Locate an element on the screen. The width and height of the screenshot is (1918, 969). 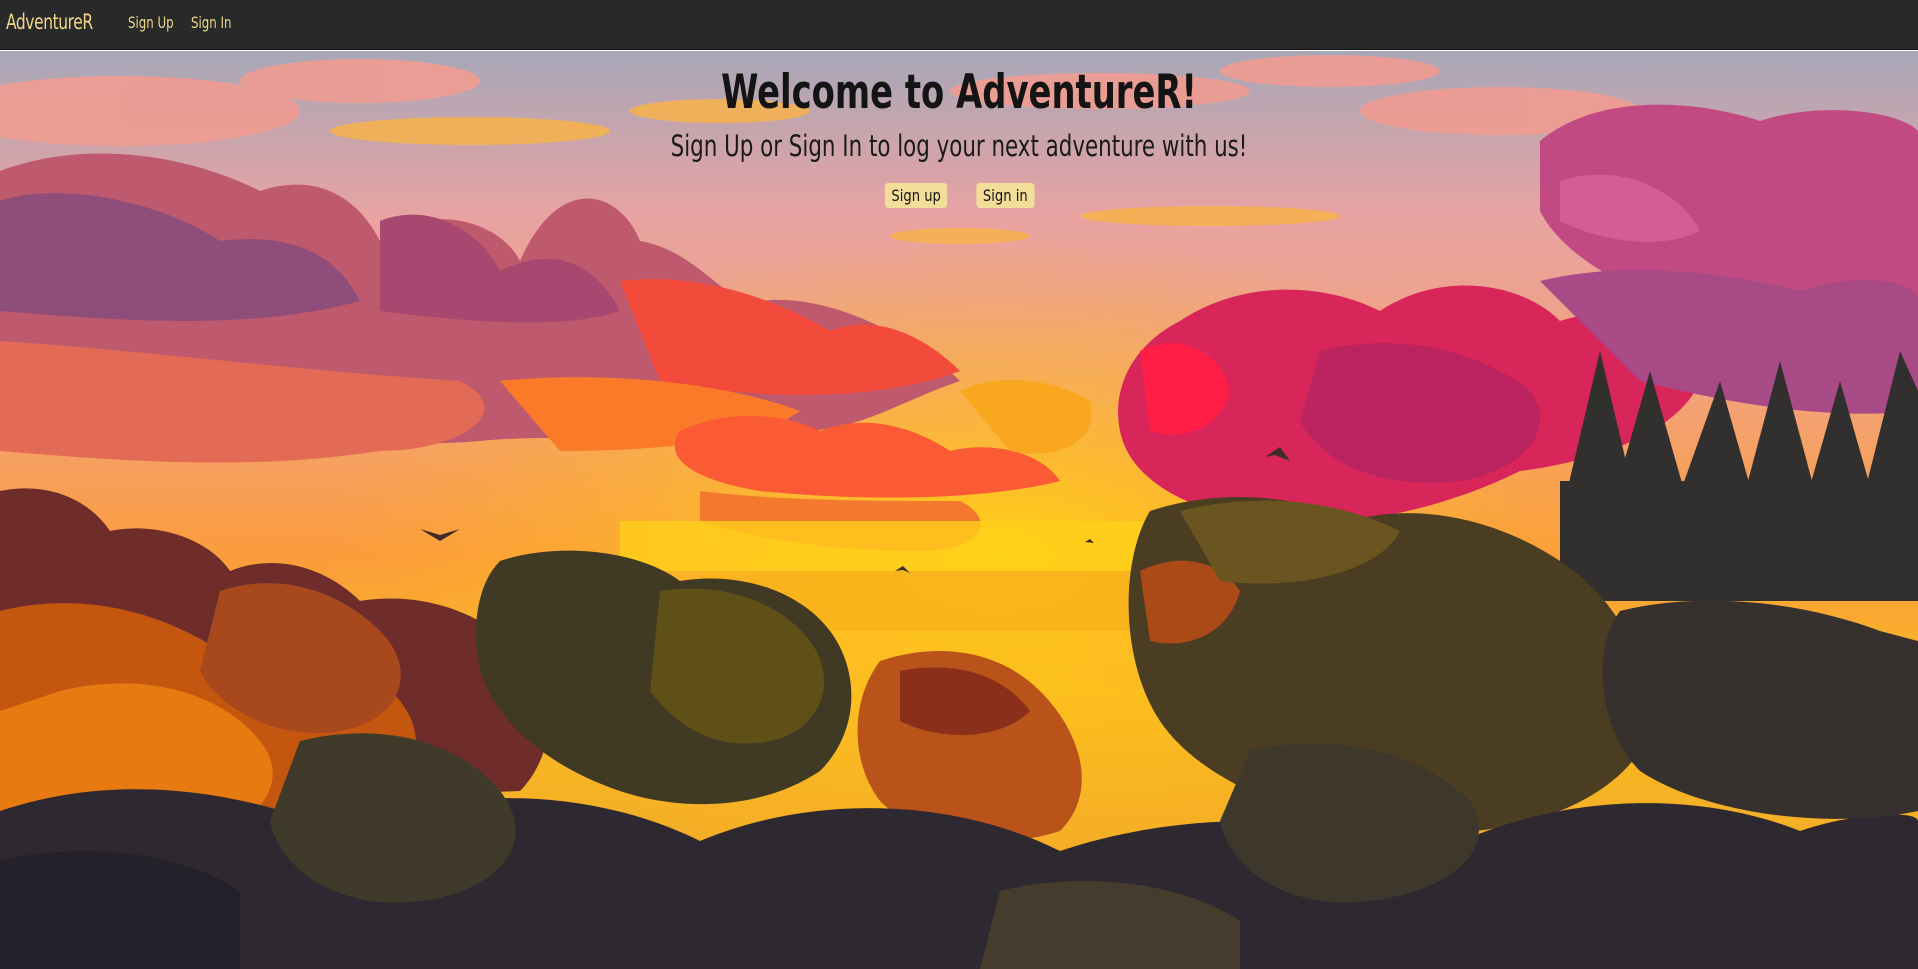
nav-sign-in-link: Sign In is located at coordinates (211, 22).